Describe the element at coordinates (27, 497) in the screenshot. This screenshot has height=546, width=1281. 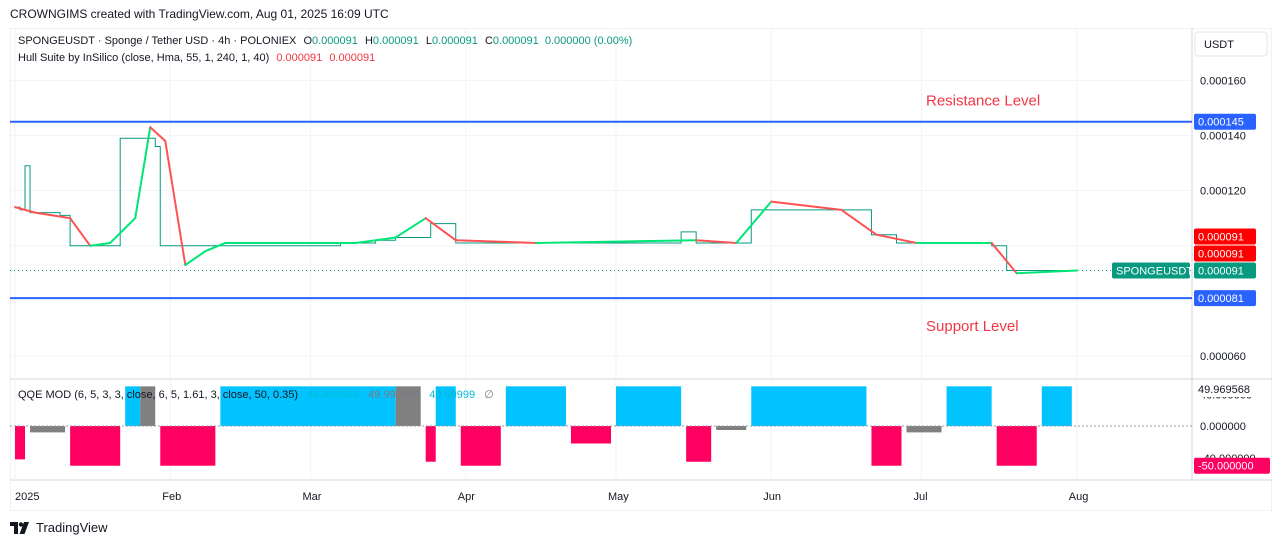
I see `time-tick-2025: 2025` at that location.